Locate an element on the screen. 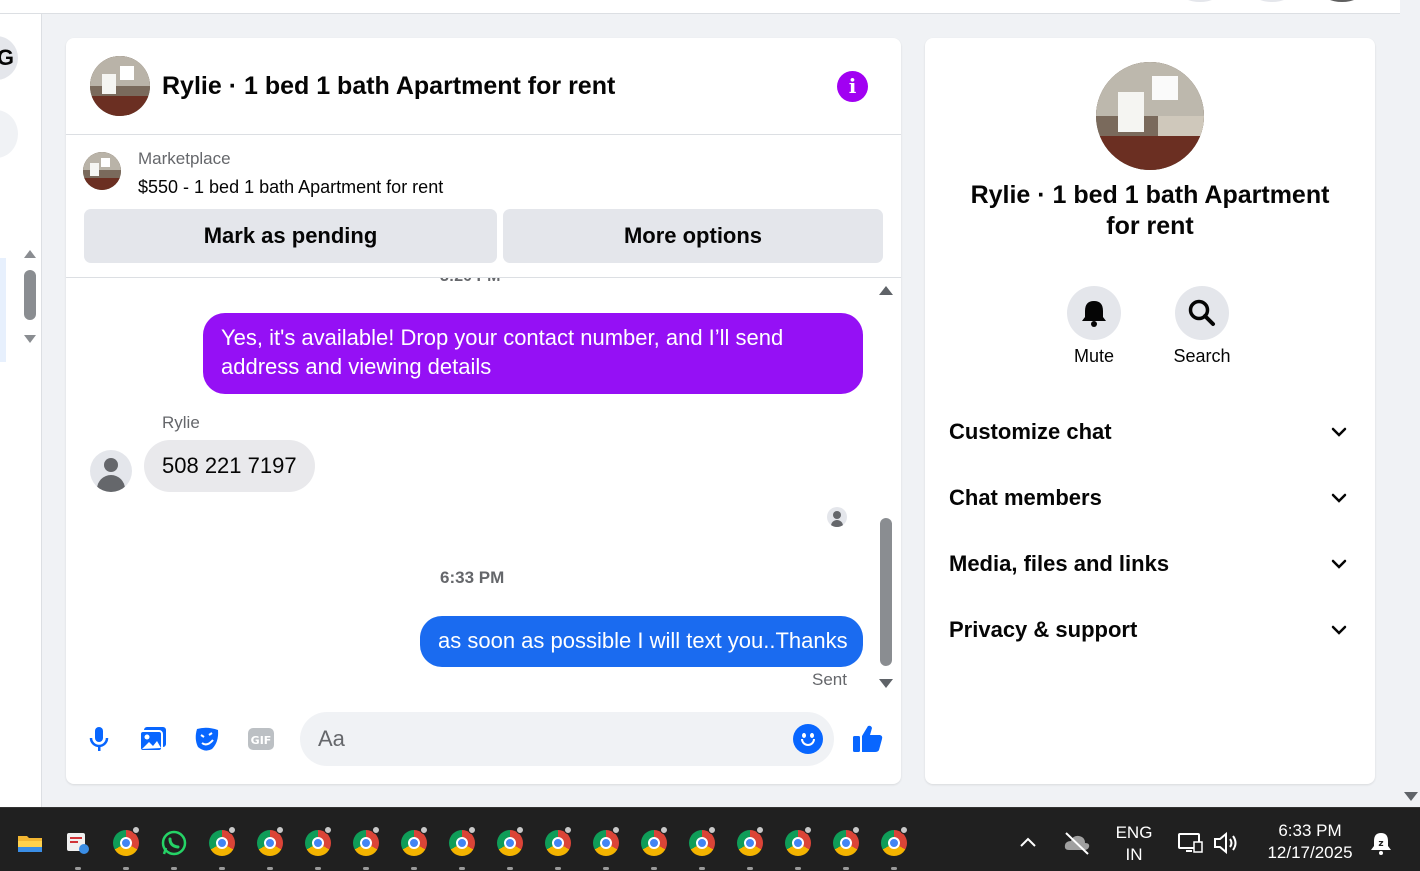  search-icon is located at coordinates (1202, 313).